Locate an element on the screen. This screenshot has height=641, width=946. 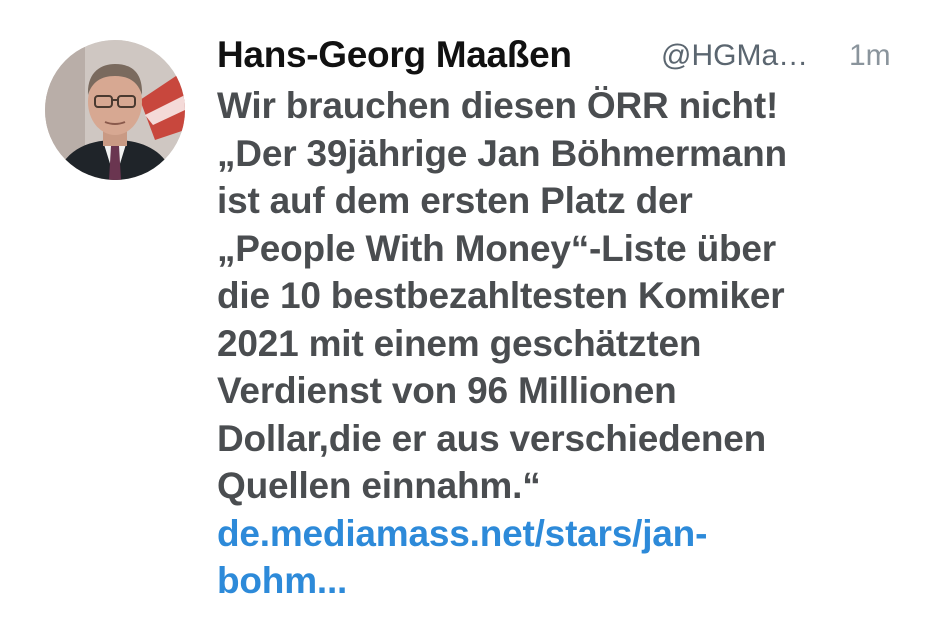
avatar is located at coordinates (115, 110).